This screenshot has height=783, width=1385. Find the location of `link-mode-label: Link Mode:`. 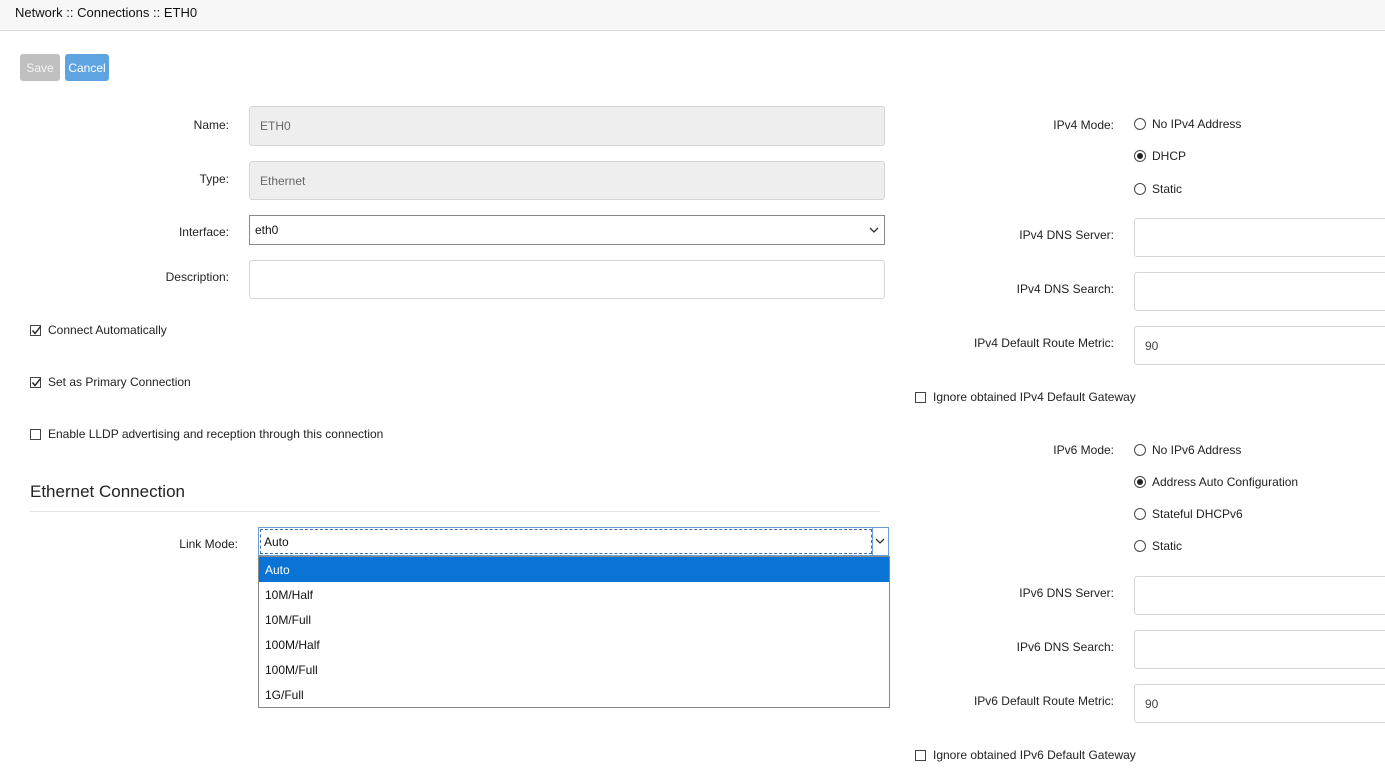

link-mode-label: Link Mode: is located at coordinates (208, 544).